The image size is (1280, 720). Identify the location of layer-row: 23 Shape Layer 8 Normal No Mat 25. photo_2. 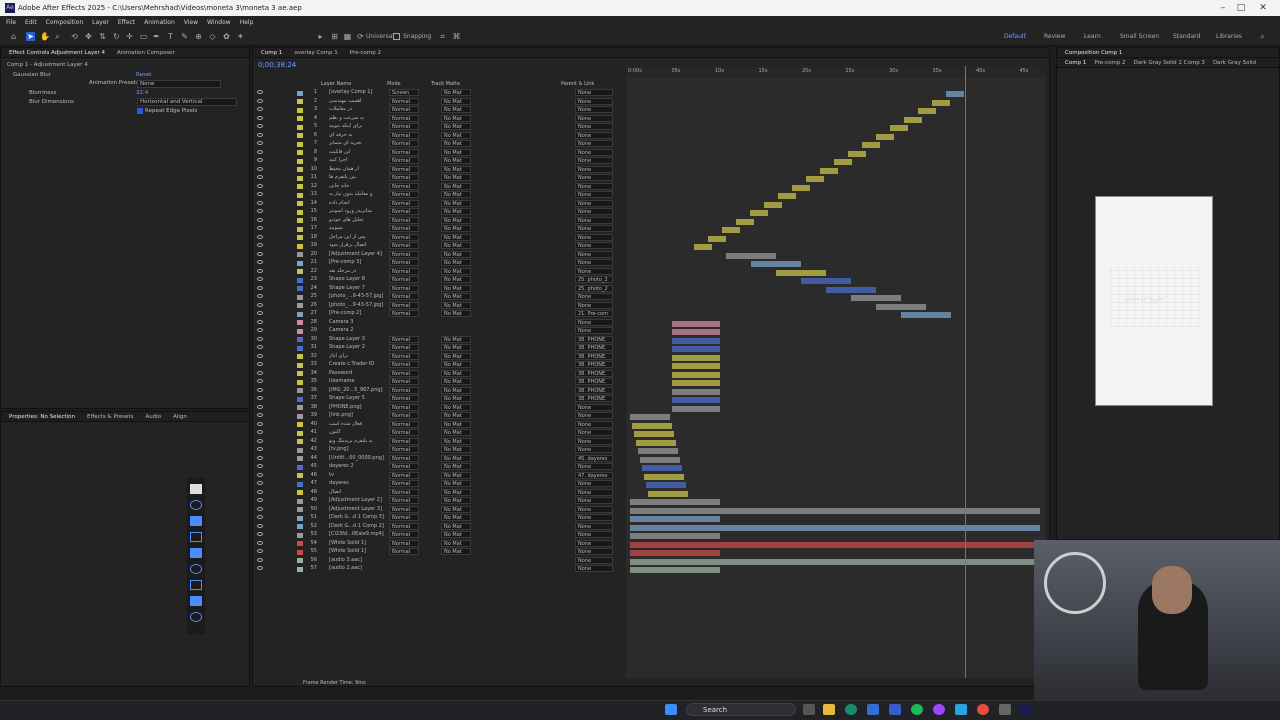
(438, 280).